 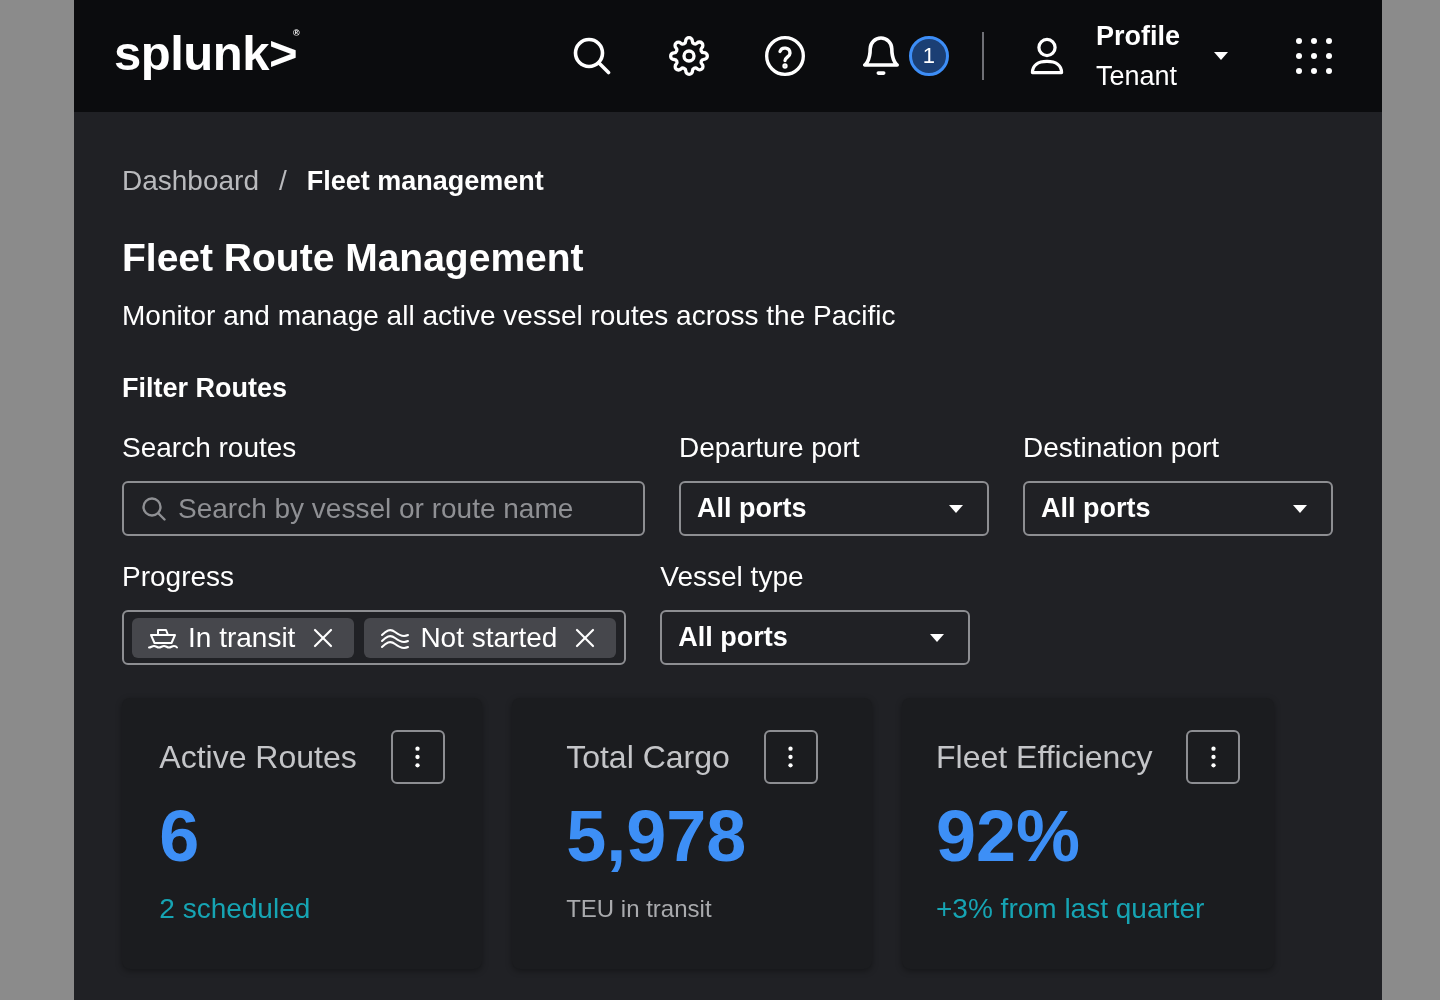 What do you see at coordinates (732, 577) in the screenshot?
I see `field-label: Vessel type` at bounding box center [732, 577].